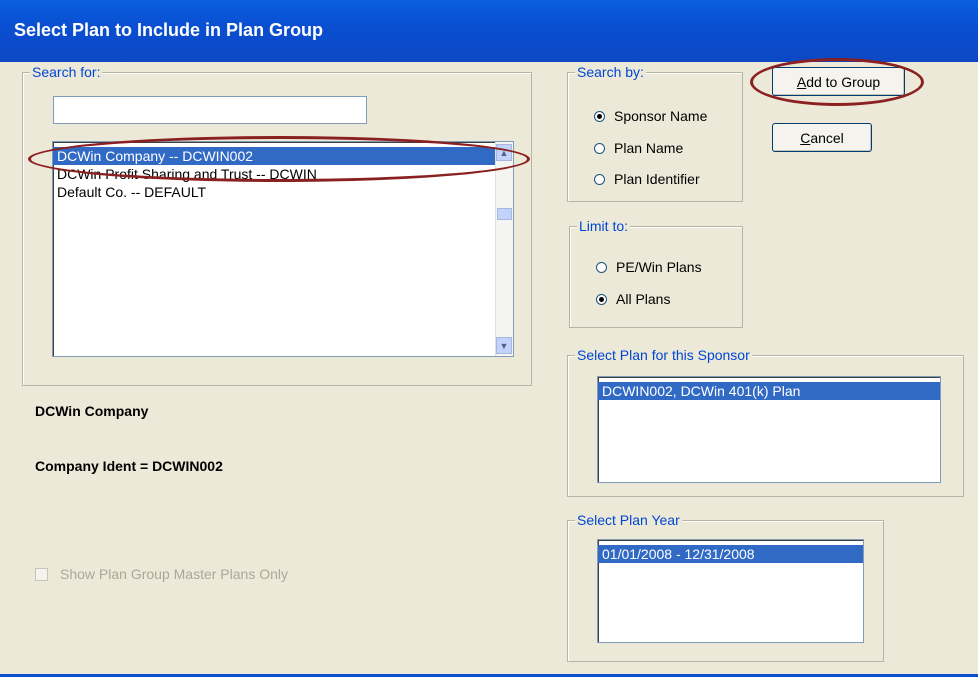 This screenshot has width=978, height=677. I want to click on search-input, so click(210, 110).